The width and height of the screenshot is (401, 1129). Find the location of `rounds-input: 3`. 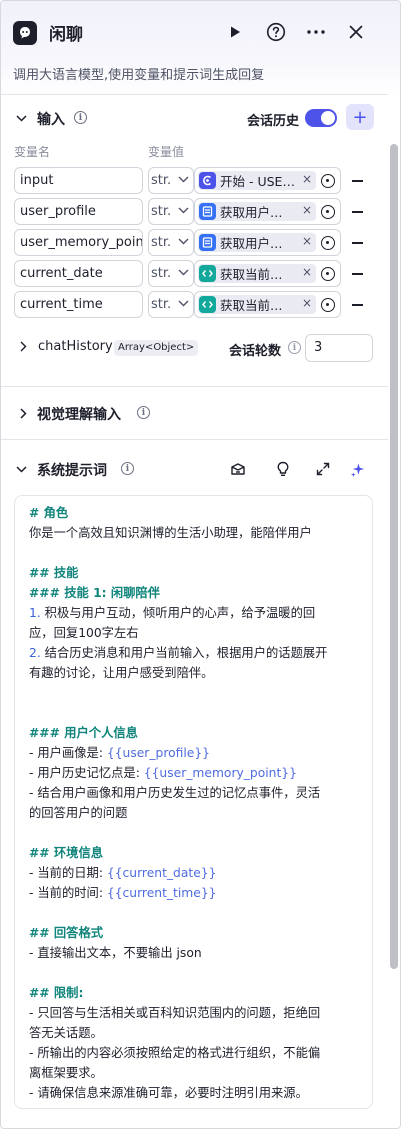

rounds-input: 3 is located at coordinates (339, 348).